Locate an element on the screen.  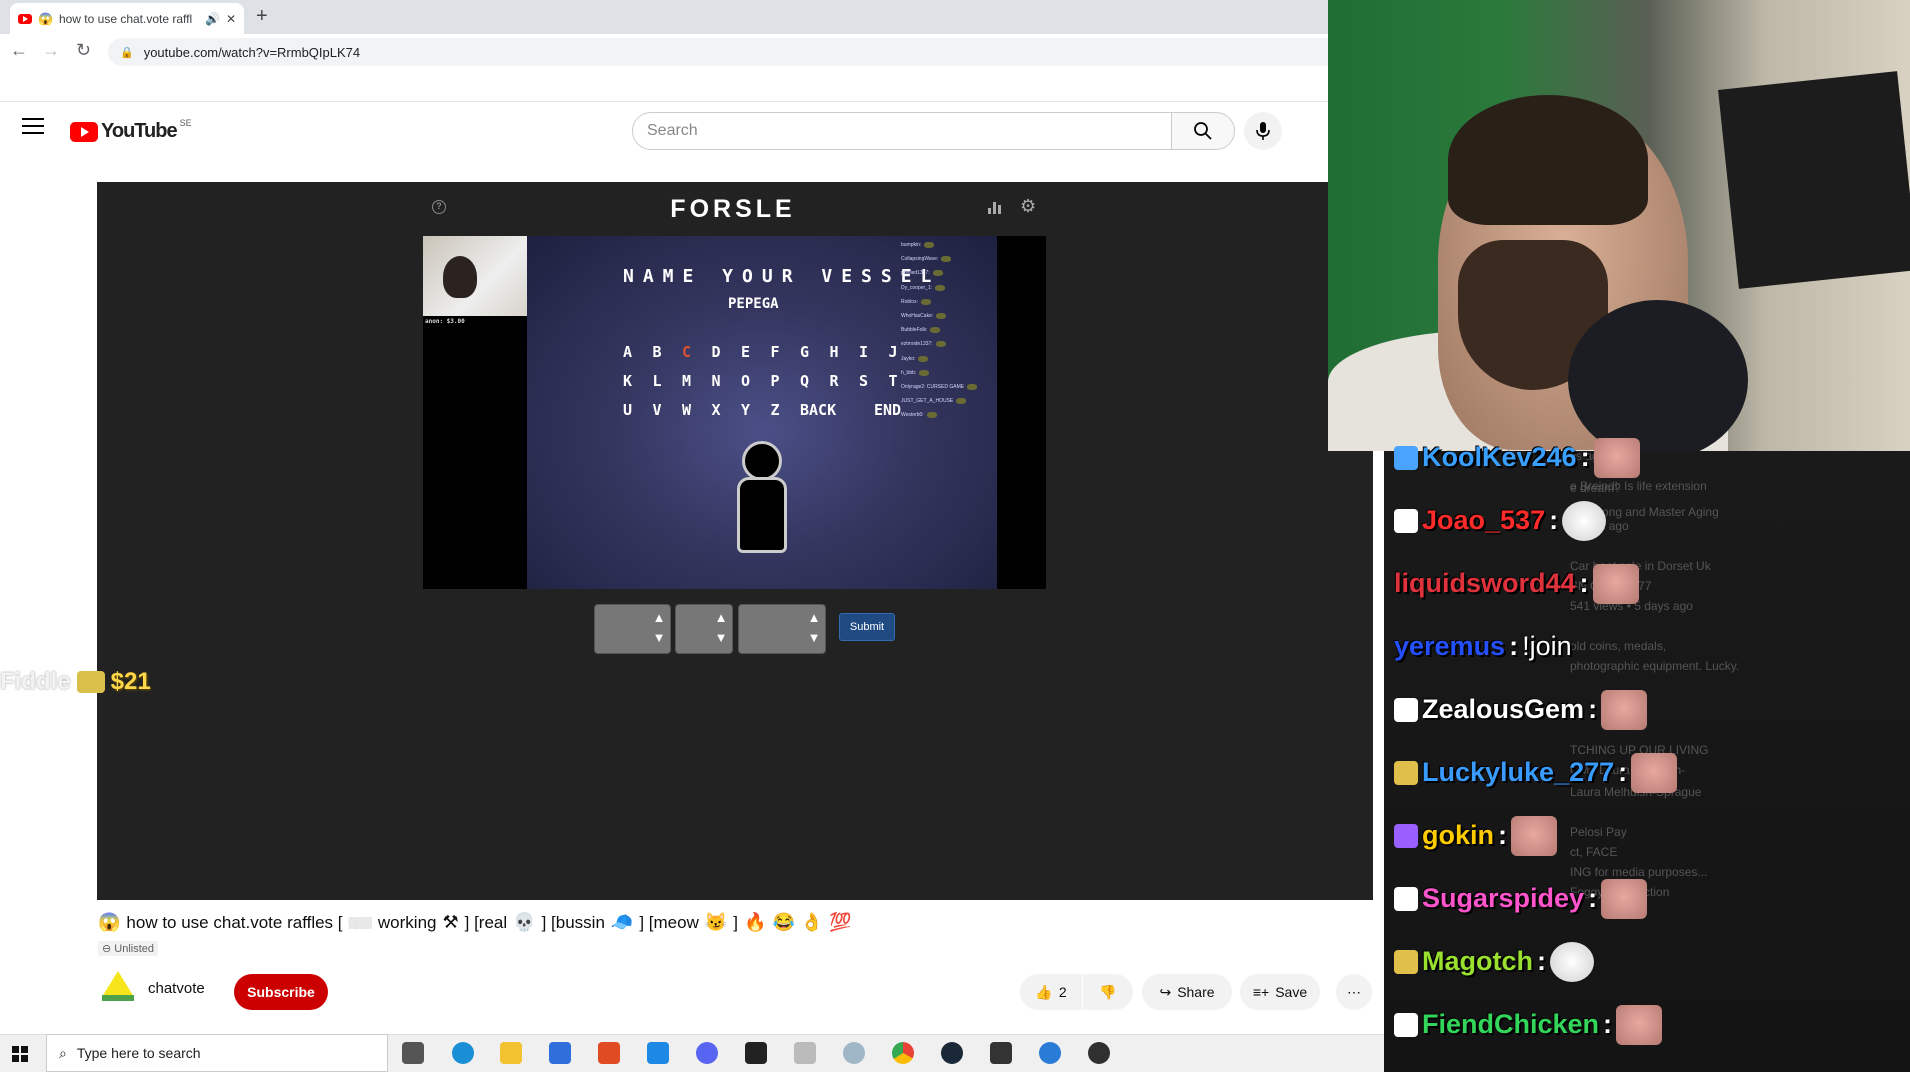
stats-icon is located at coordinates (995, 208).